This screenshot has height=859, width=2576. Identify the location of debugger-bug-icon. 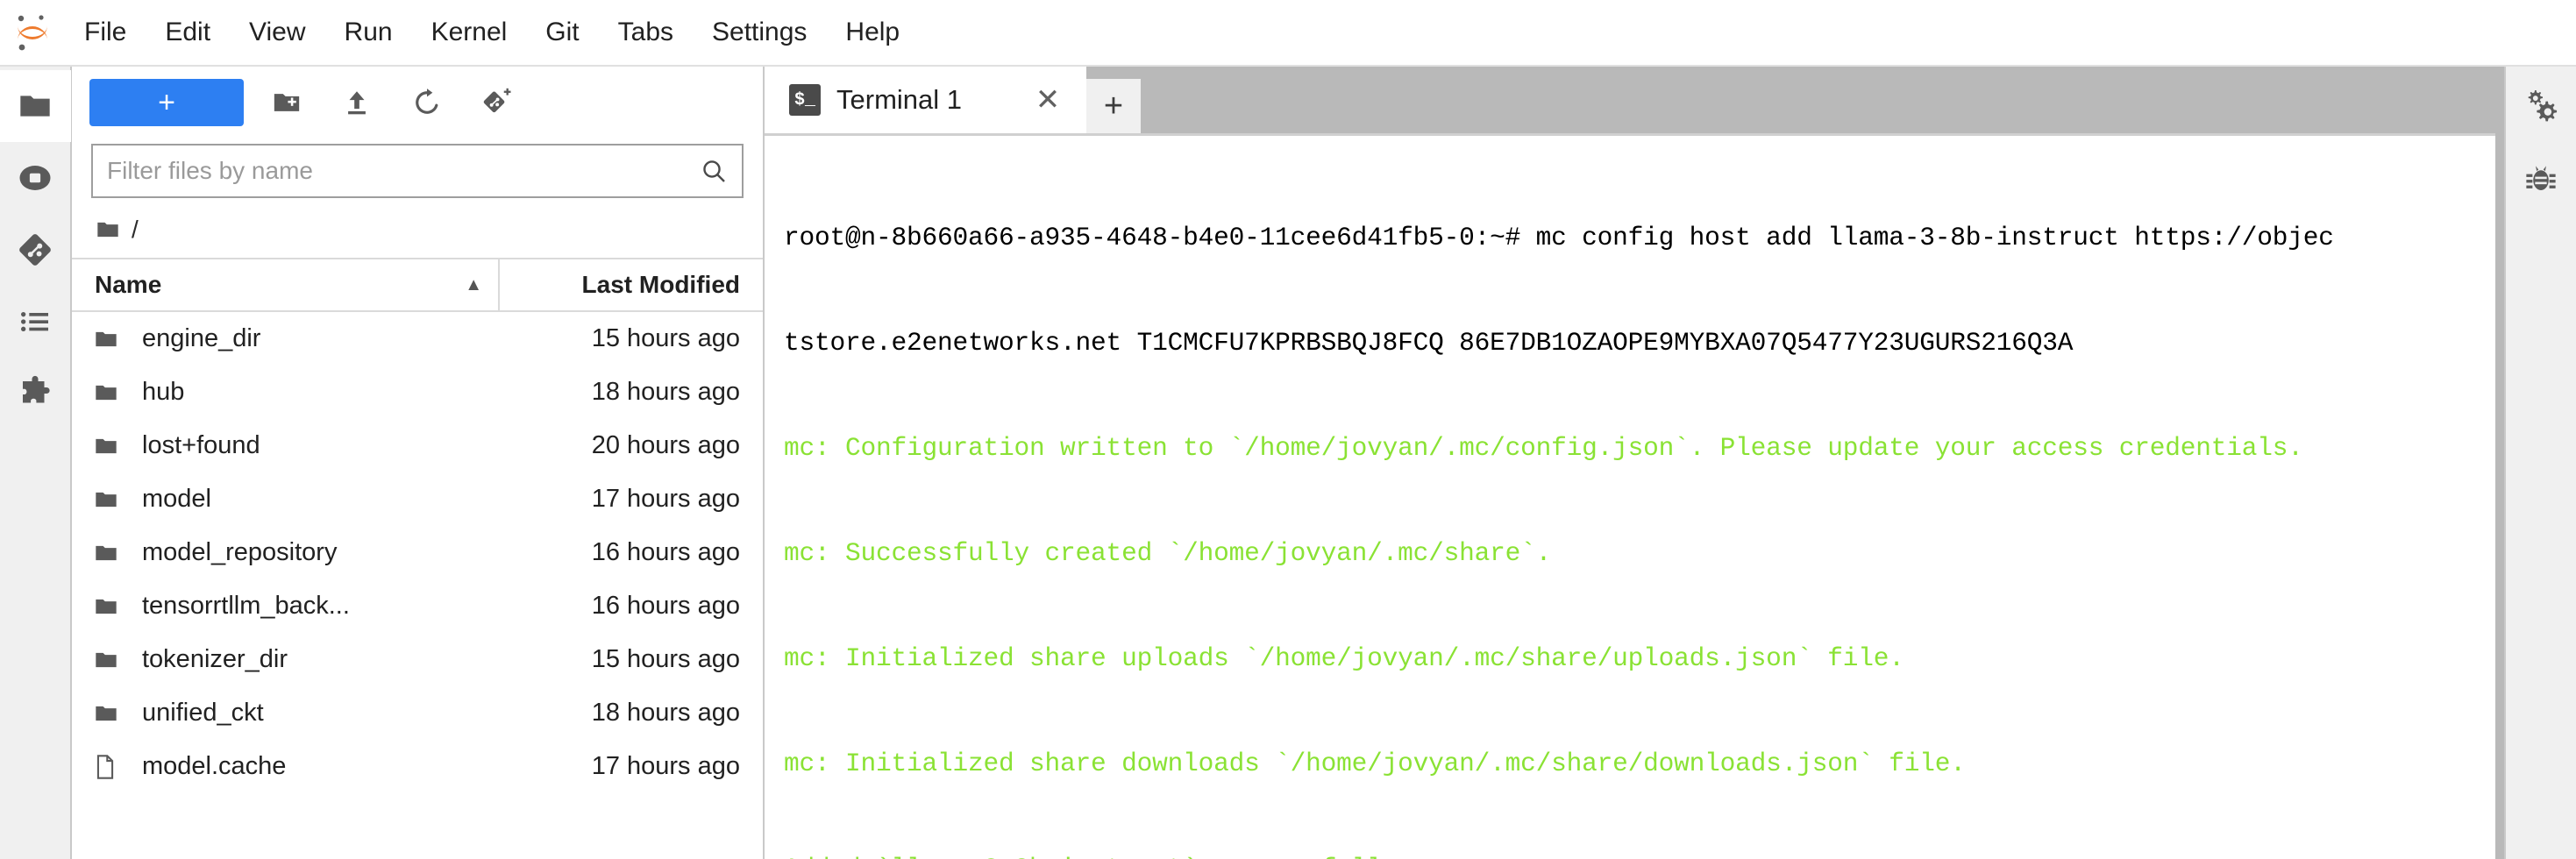
(2541, 178).